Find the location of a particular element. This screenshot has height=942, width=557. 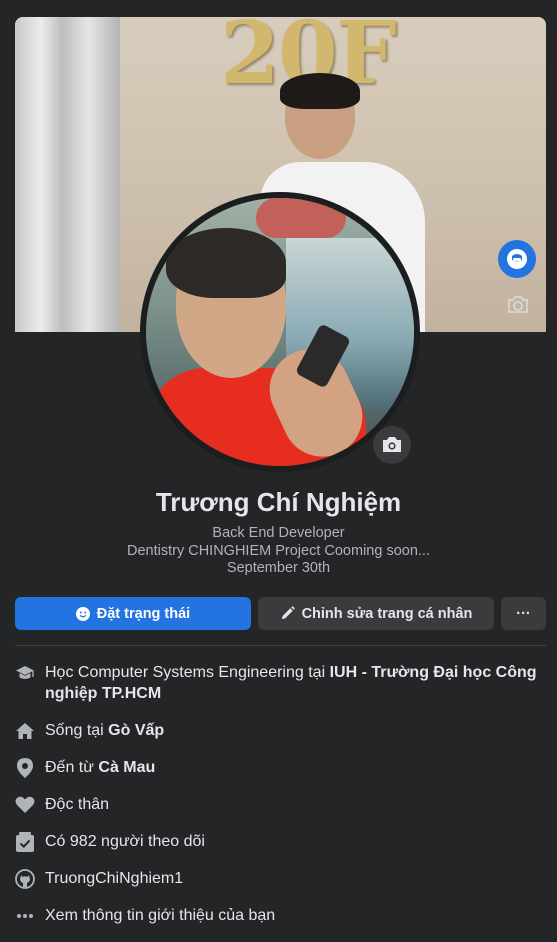

edit-avatar-camera-button is located at coordinates (392, 445).